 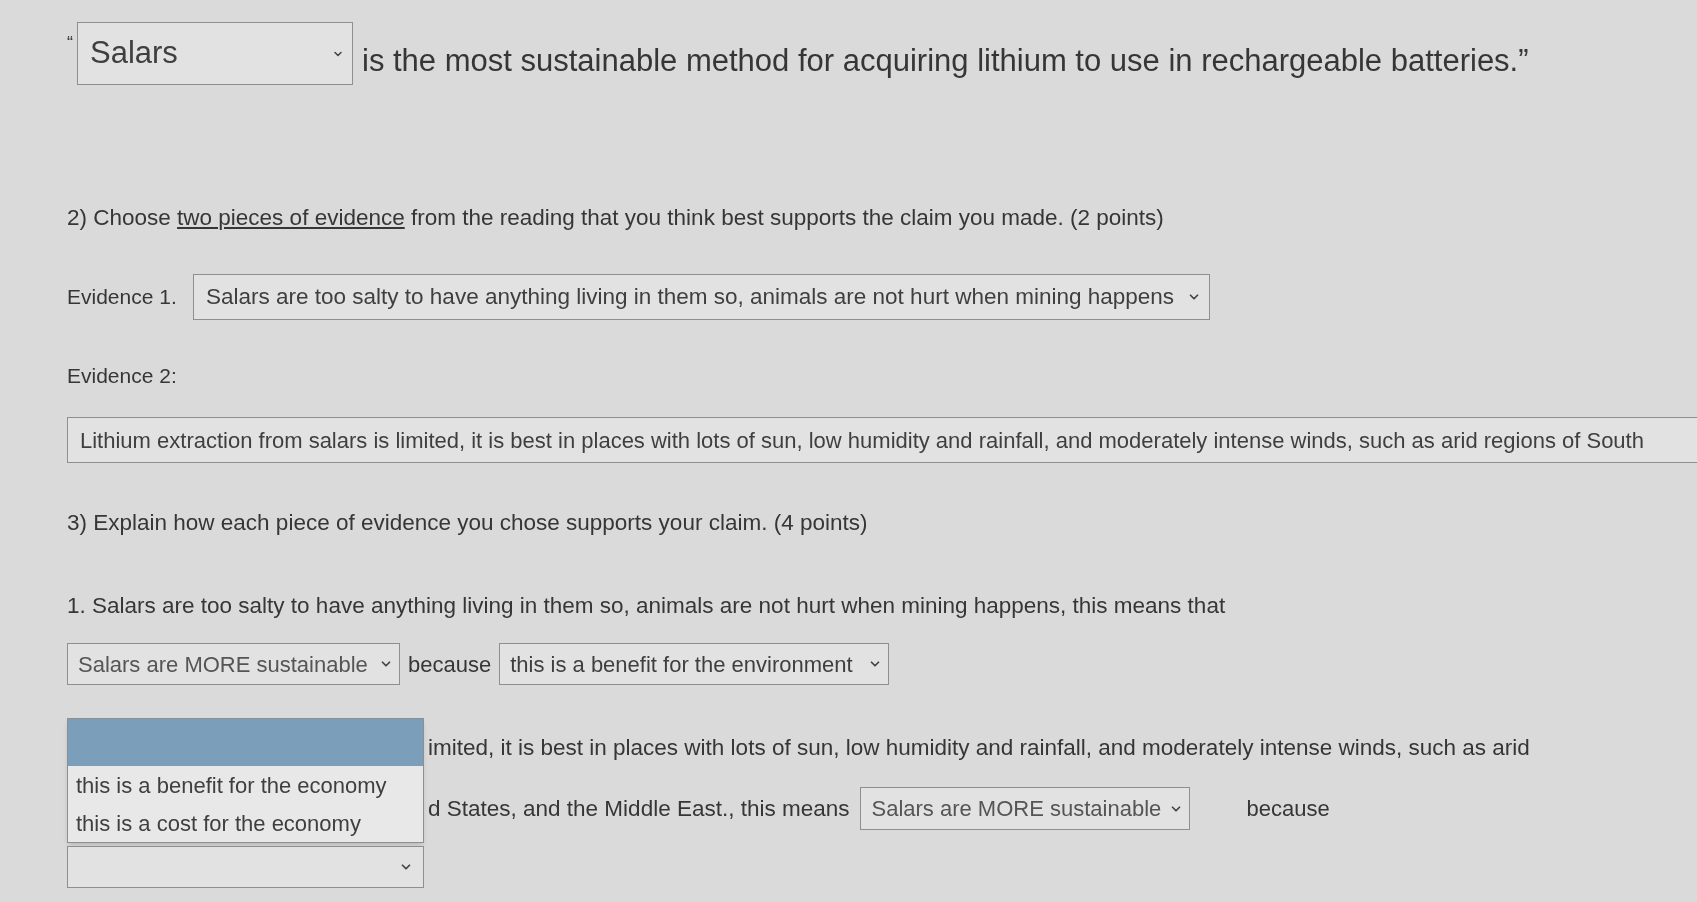 I want to click on claim-text: is the most sustainable method for acquiring lithium to use in rechargeable batteries.”, so click(x=945, y=60).